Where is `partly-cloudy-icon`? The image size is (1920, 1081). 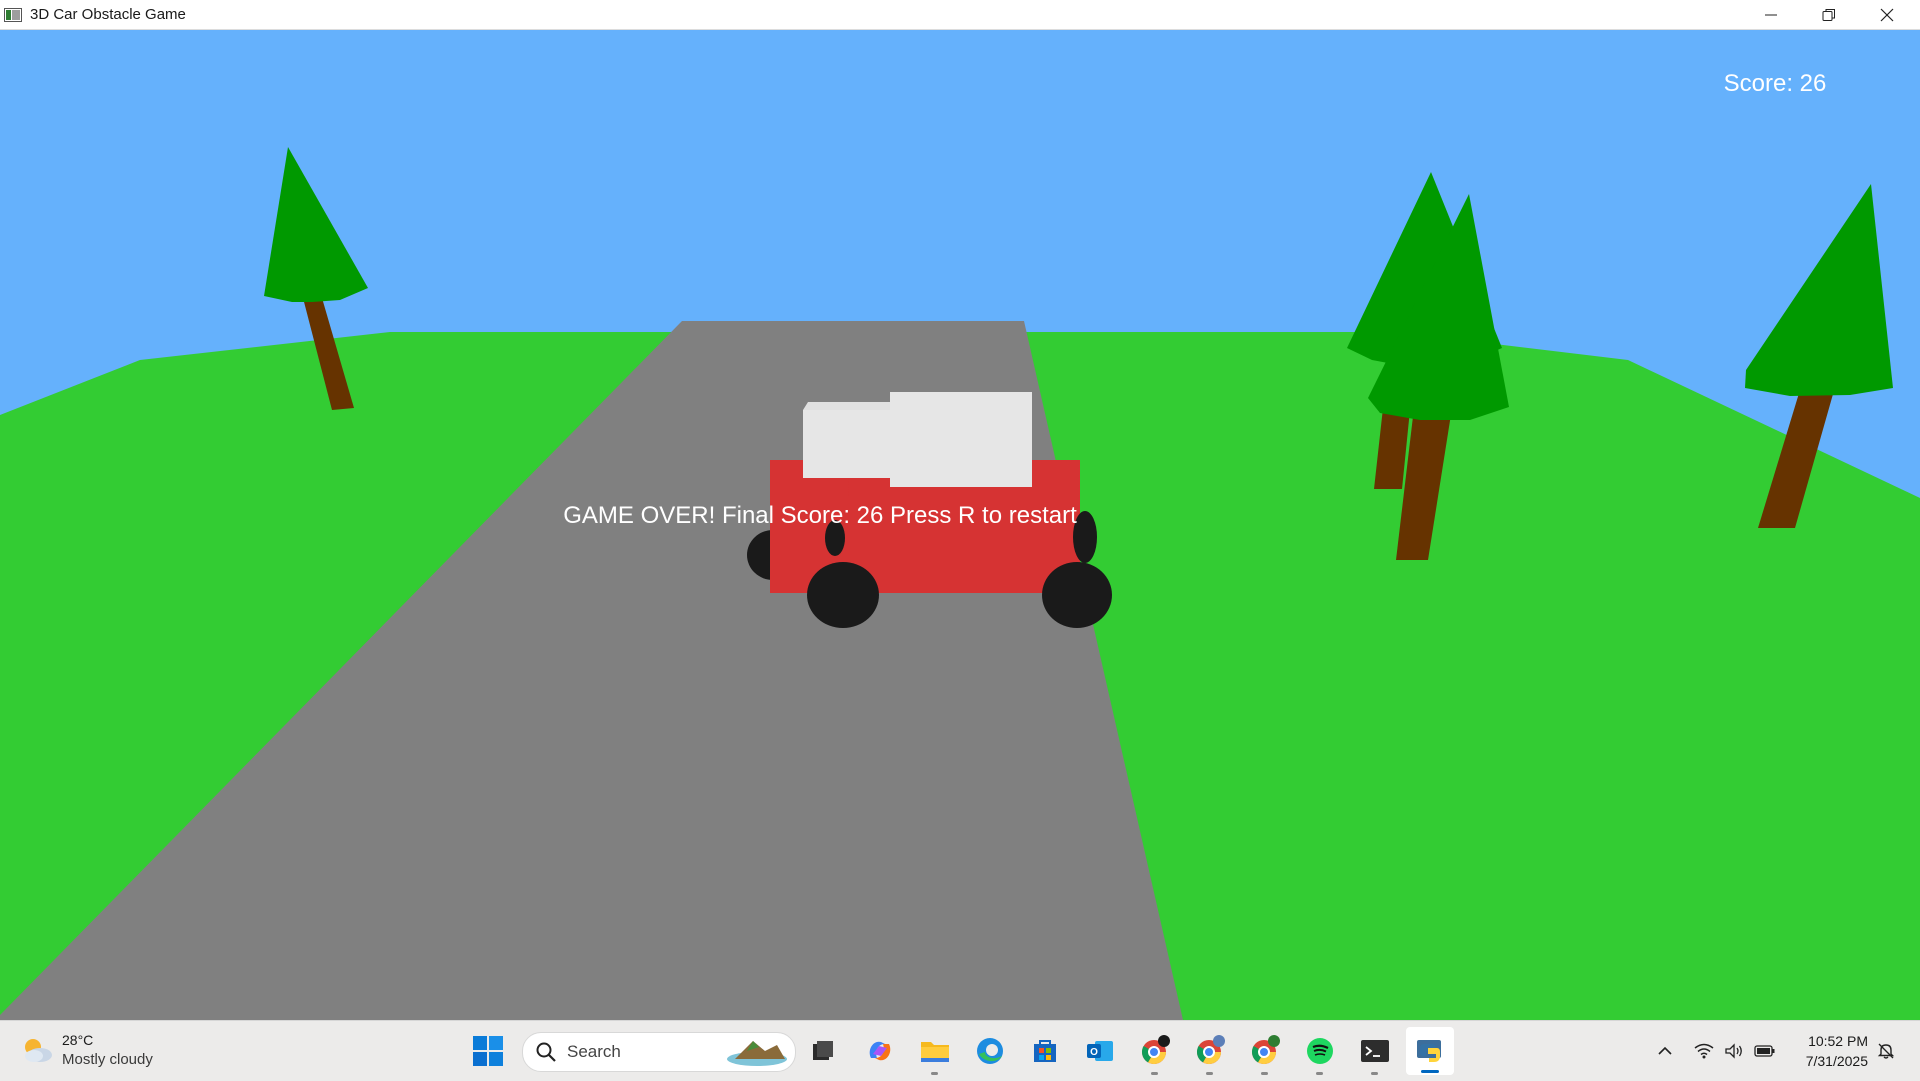 partly-cloudy-icon is located at coordinates (38, 1050).